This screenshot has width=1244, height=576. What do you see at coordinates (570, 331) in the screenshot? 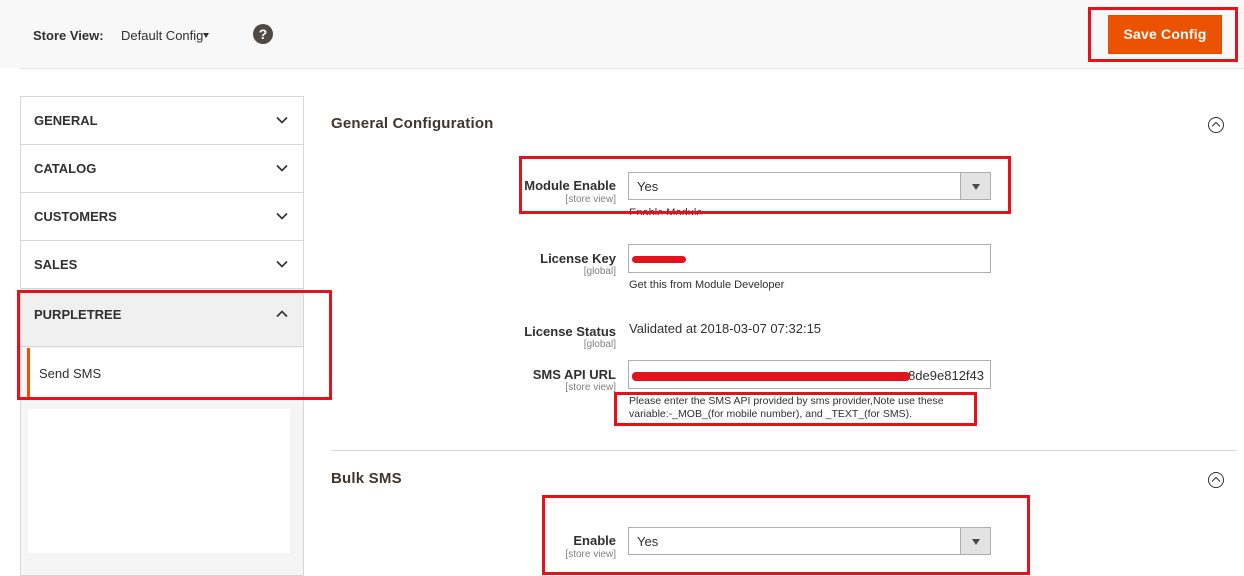
I see `license-status-label: License Status` at bounding box center [570, 331].